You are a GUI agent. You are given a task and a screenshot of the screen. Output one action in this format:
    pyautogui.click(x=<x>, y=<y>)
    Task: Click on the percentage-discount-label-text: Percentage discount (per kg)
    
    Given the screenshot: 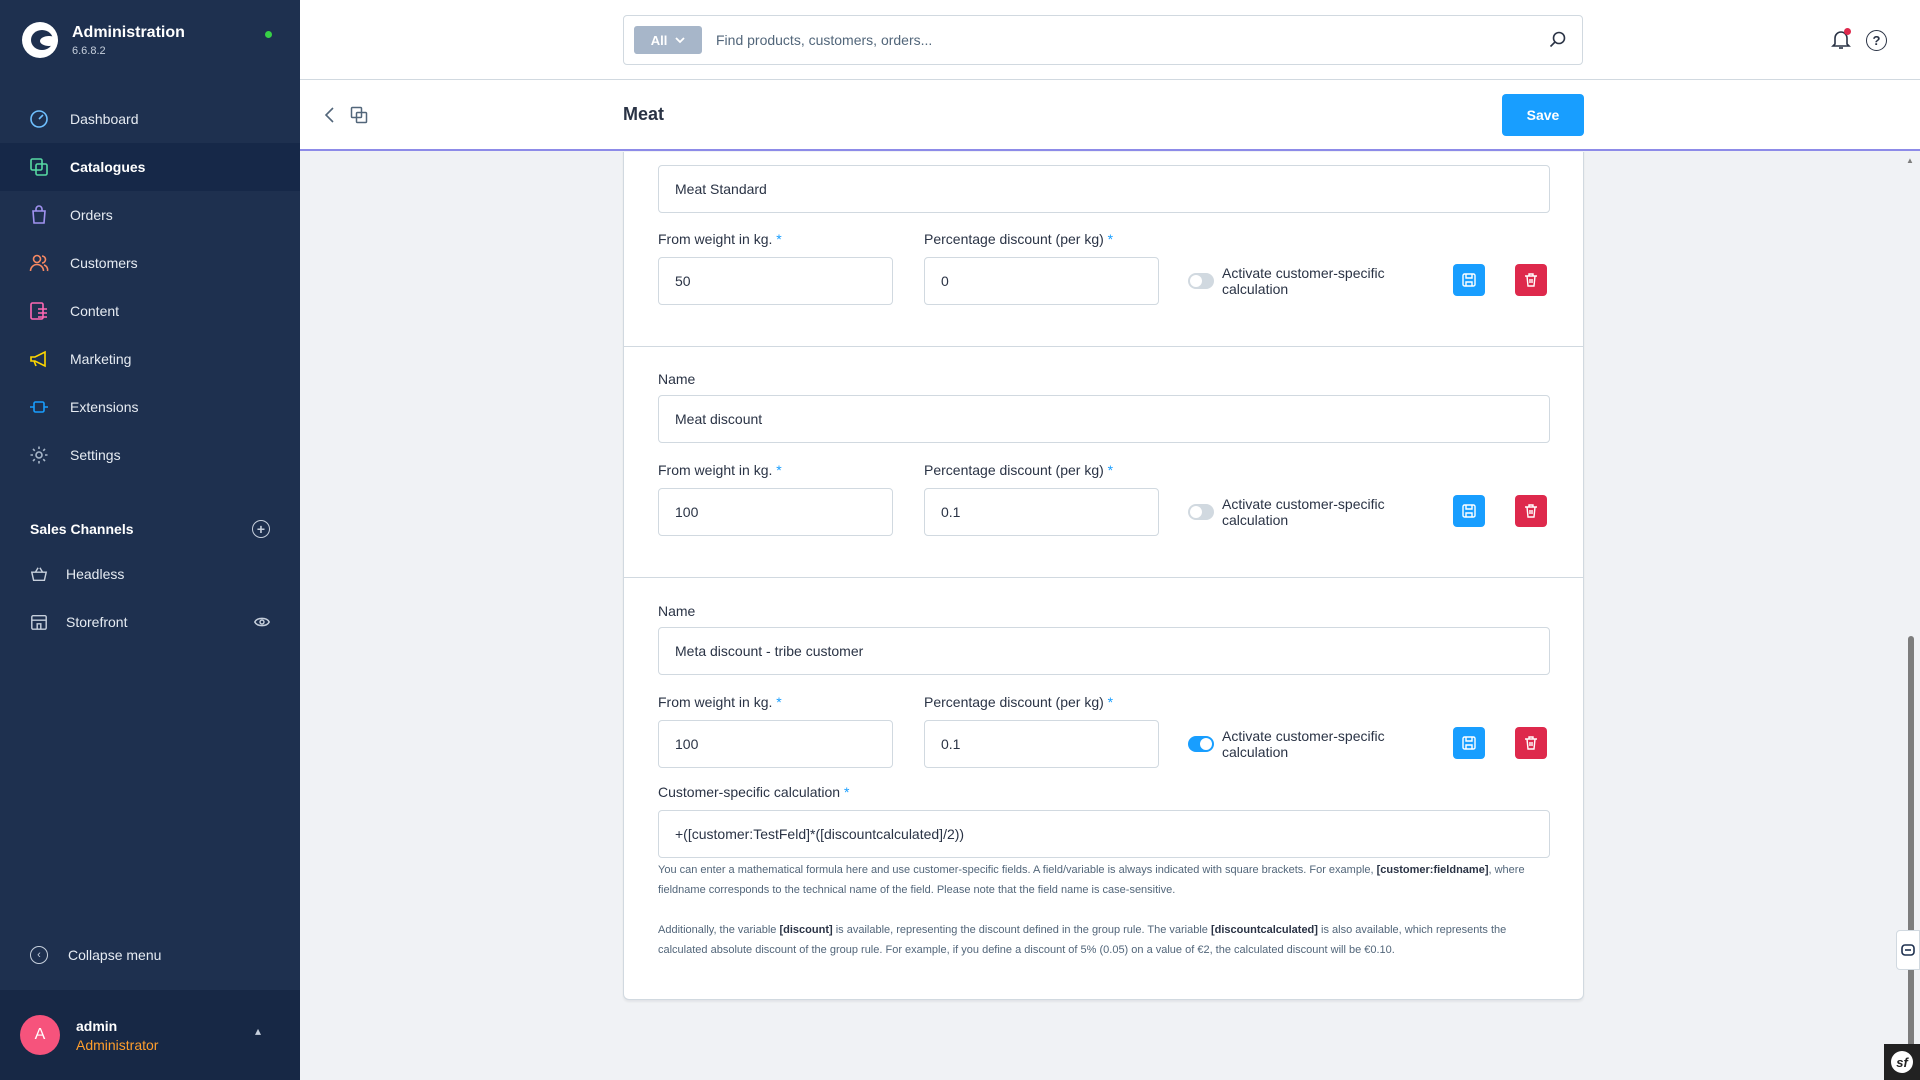 What is the action you would take?
    pyautogui.click(x=1014, y=239)
    